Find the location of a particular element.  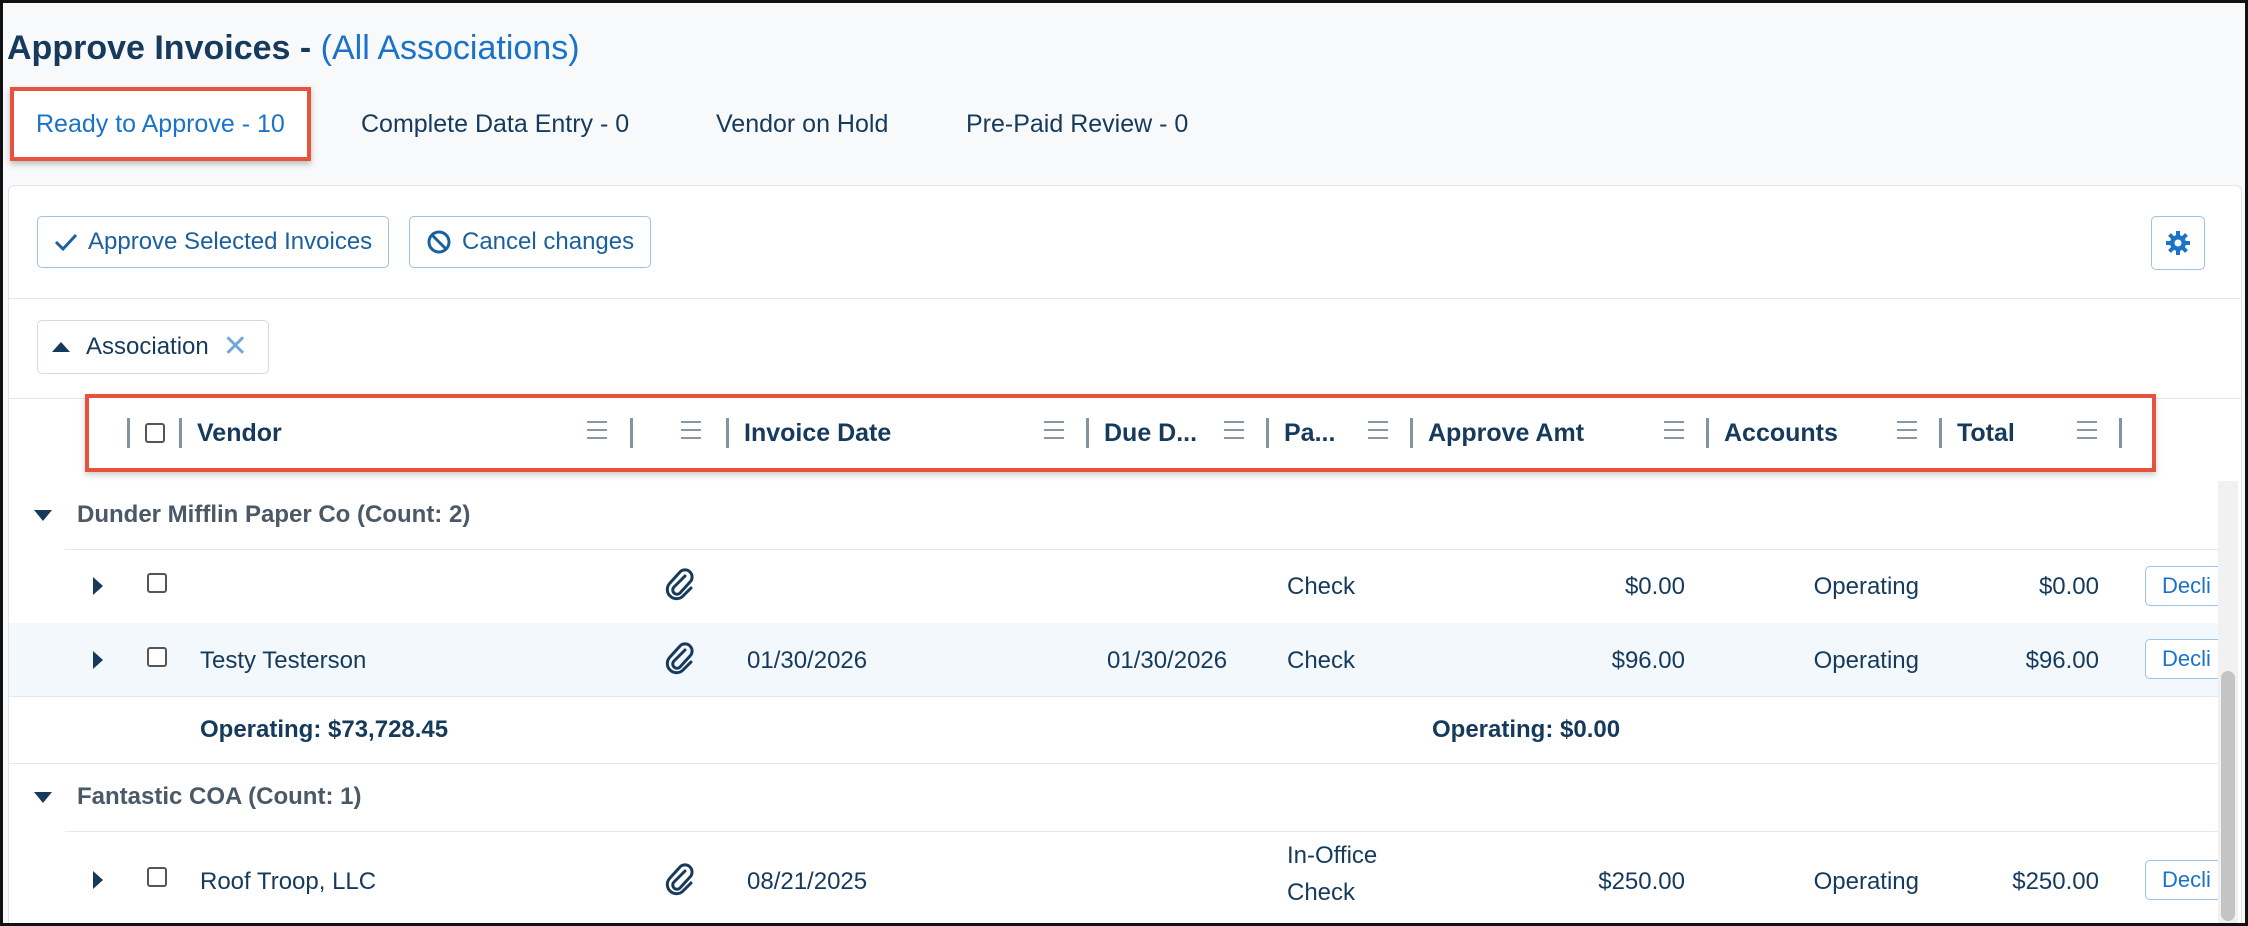

group-title: Fantastic COA (Count: 1) is located at coordinates (219, 796).